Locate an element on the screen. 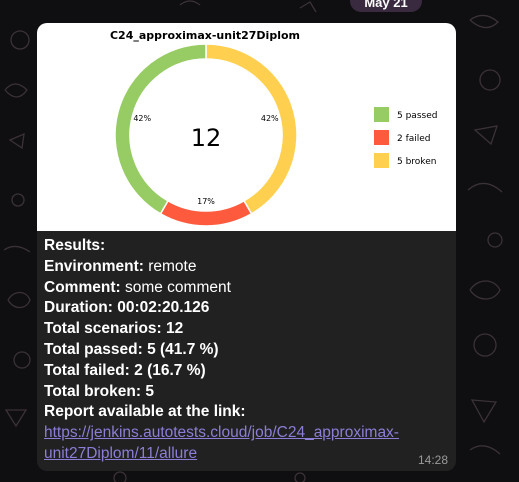 The width and height of the screenshot is (519, 482). legend-label-broken: 5 broken is located at coordinates (416, 162).